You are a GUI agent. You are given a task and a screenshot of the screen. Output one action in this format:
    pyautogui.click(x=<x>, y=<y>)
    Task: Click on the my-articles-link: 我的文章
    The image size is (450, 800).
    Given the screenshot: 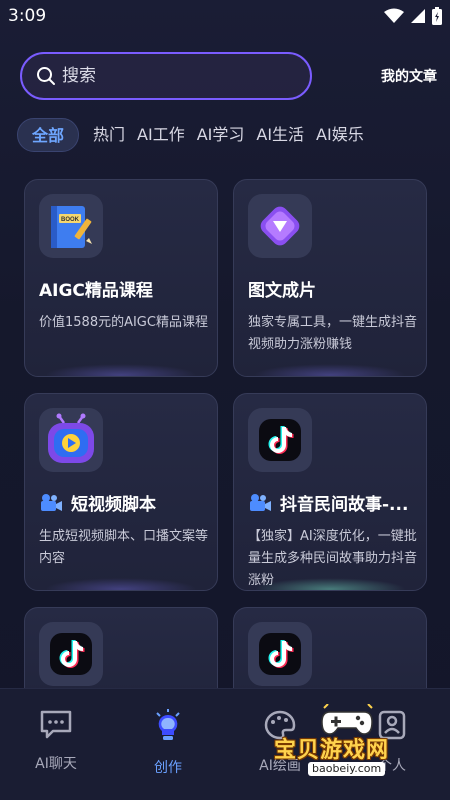 What is the action you would take?
    pyautogui.click(x=409, y=76)
    